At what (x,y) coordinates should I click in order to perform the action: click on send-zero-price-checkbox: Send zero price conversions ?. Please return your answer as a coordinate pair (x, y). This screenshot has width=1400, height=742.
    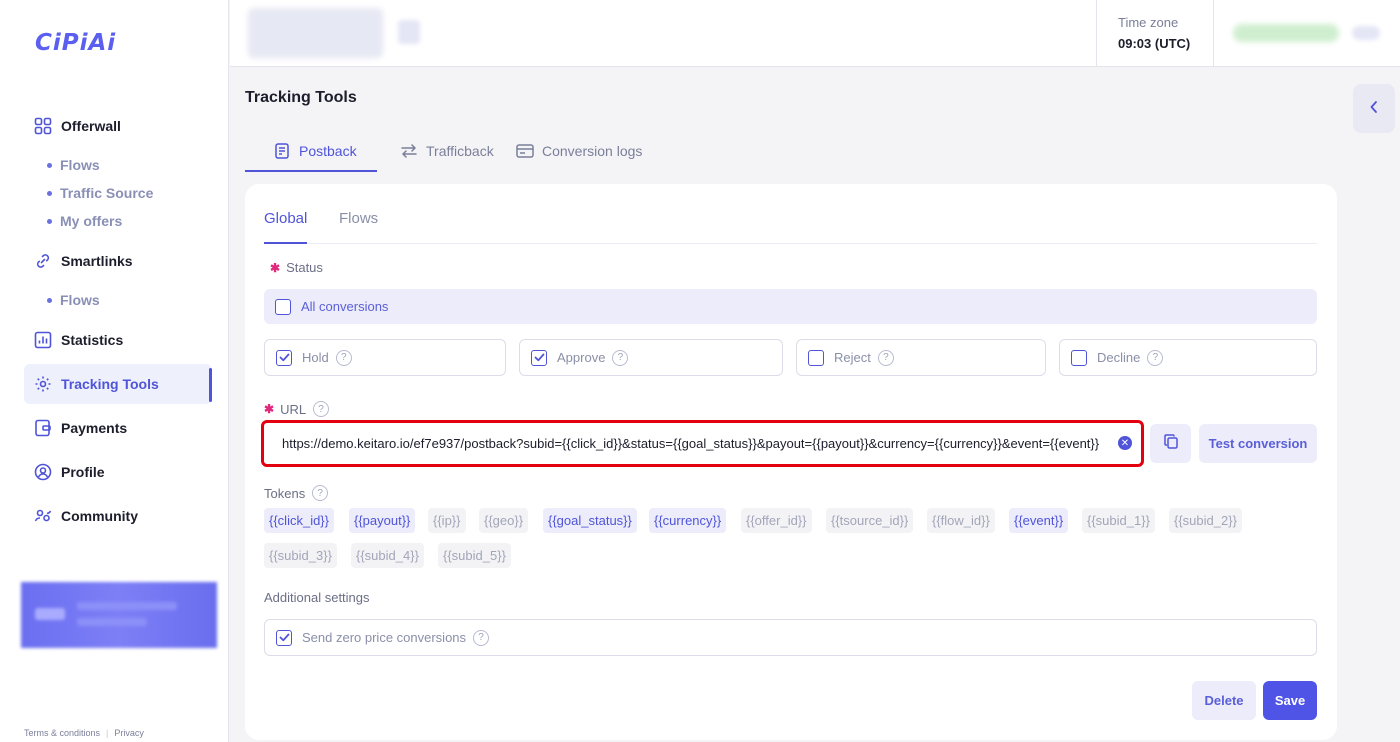
    Looking at the image, I should click on (790, 637).